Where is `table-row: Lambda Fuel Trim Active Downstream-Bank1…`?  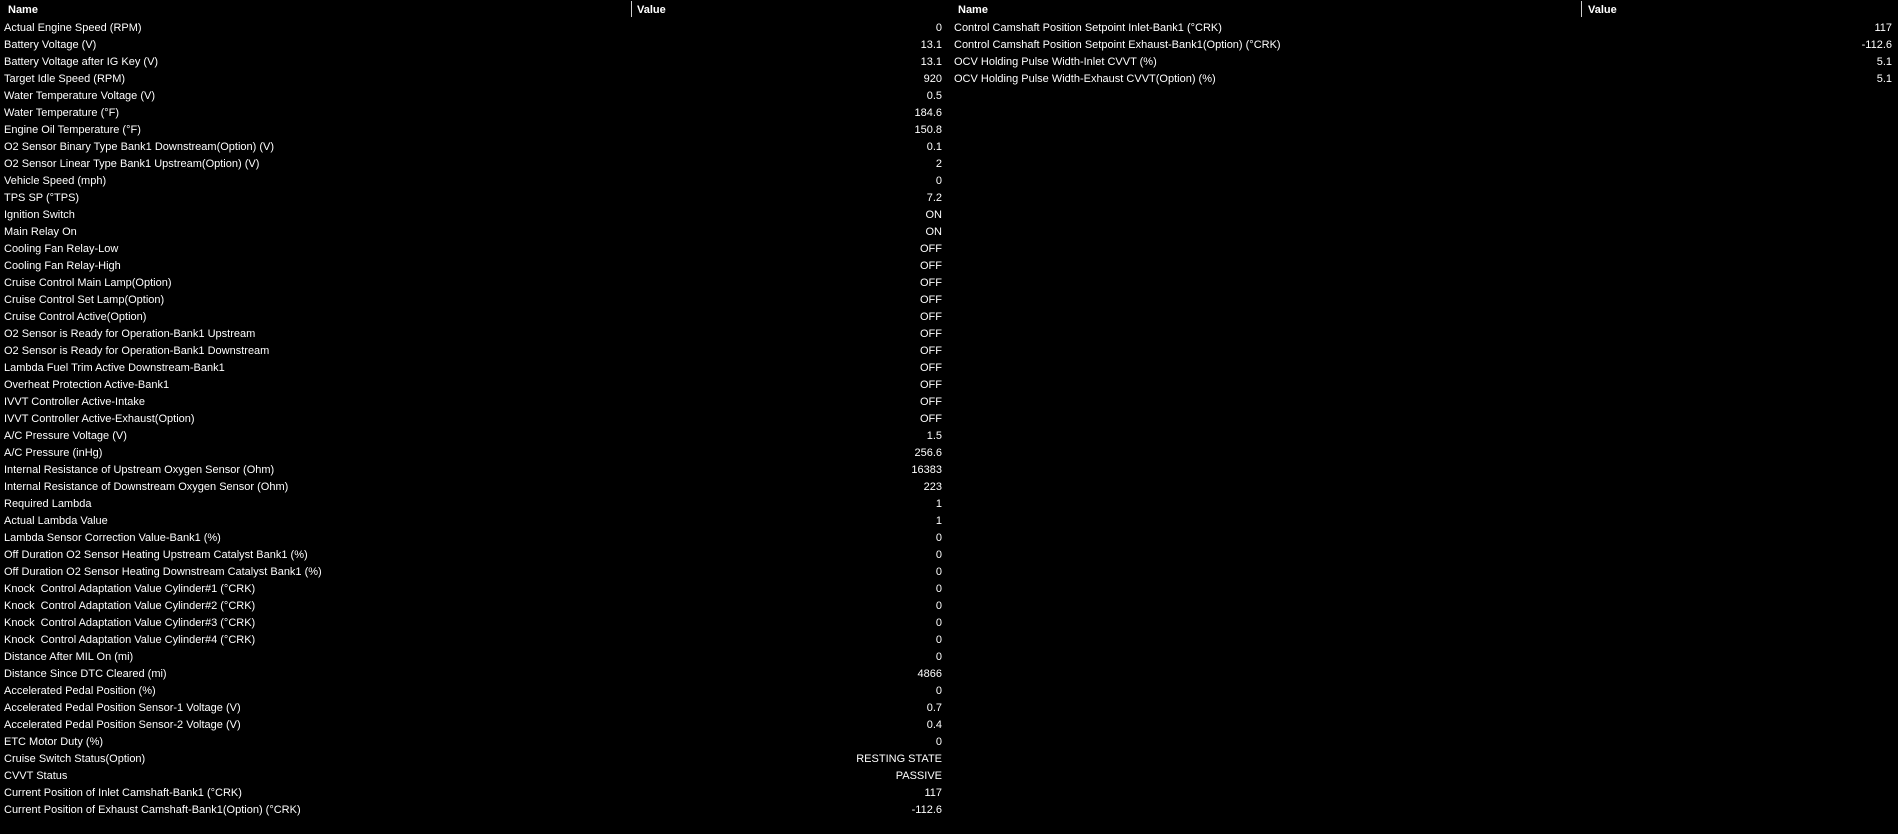 table-row: Lambda Fuel Trim Active Downstream-Bank1… is located at coordinates (475, 368).